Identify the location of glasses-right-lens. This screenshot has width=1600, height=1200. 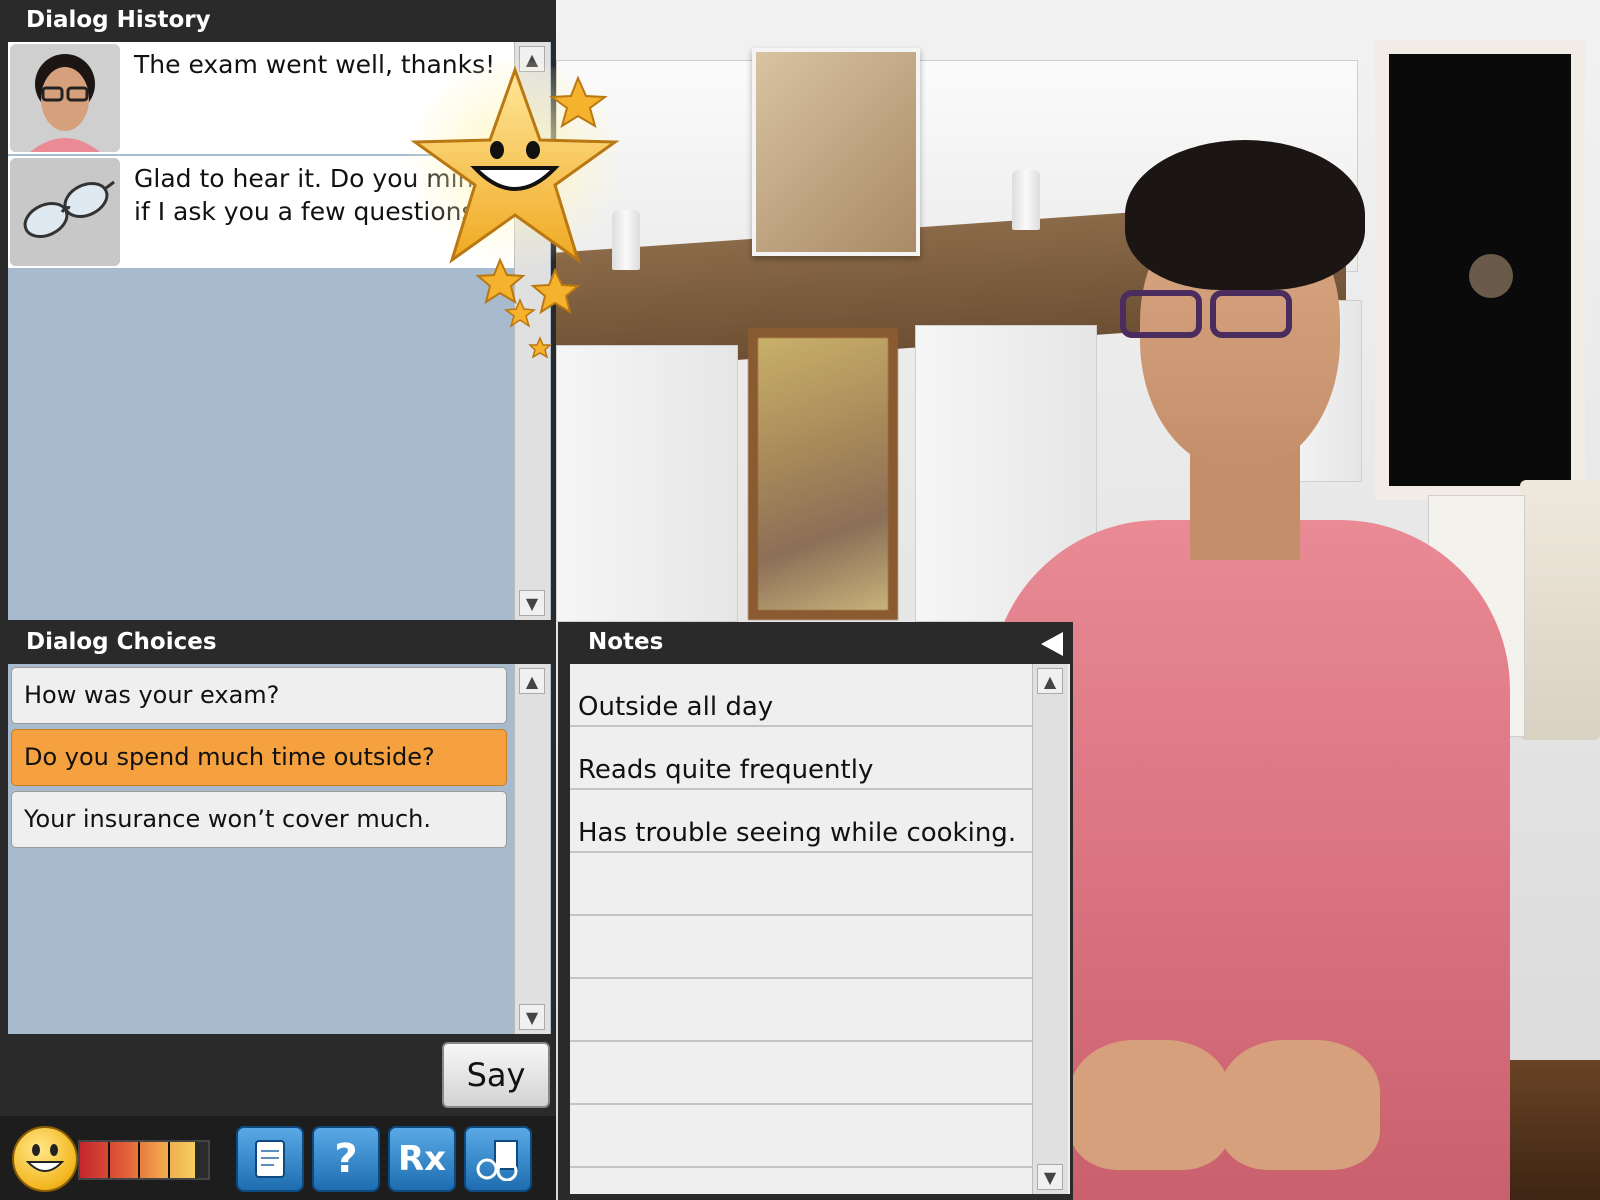
(1251, 314).